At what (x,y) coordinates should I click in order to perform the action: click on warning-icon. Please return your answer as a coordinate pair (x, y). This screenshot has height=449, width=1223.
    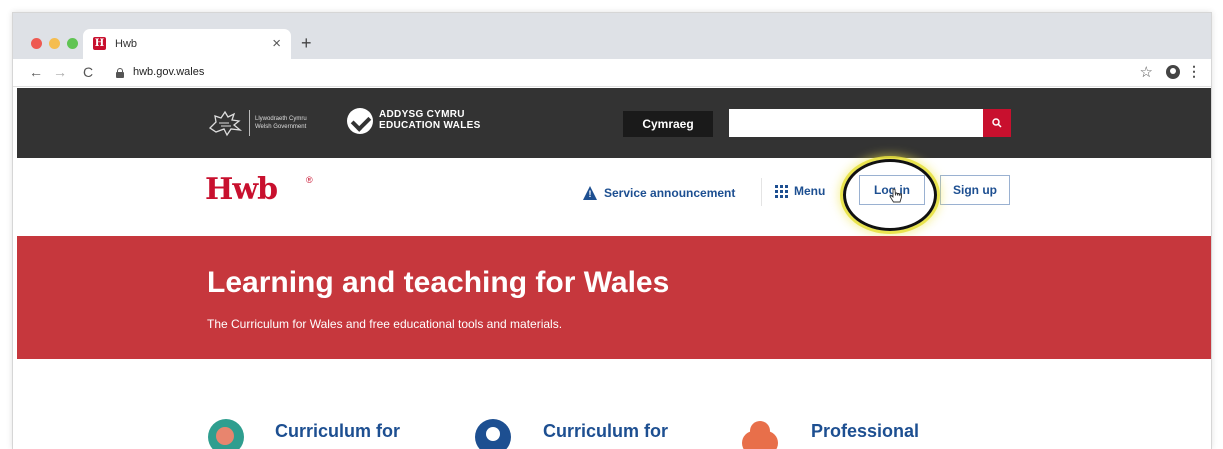
    Looking at the image, I should click on (590, 193).